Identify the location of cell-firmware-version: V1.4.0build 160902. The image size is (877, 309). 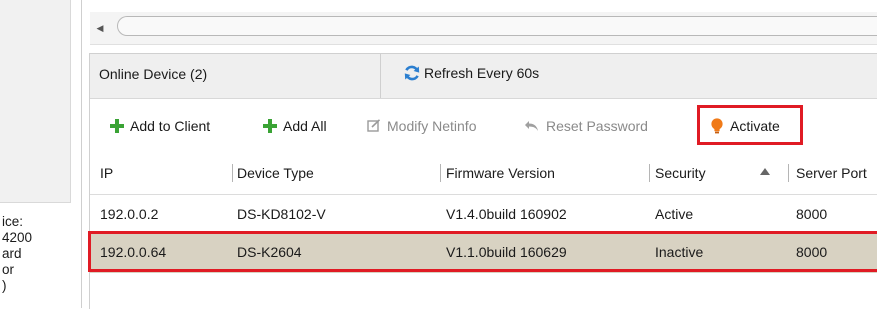
(506, 214).